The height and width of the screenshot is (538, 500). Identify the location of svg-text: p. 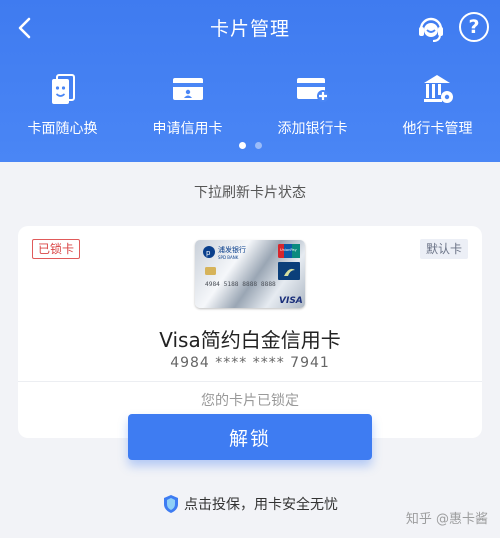
(208, 253).